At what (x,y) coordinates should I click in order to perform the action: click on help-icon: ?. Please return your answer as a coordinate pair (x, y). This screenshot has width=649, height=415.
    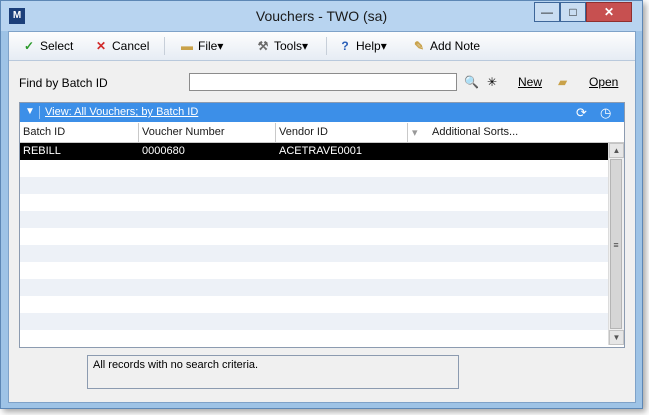
    Looking at the image, I should click on (345, 46).